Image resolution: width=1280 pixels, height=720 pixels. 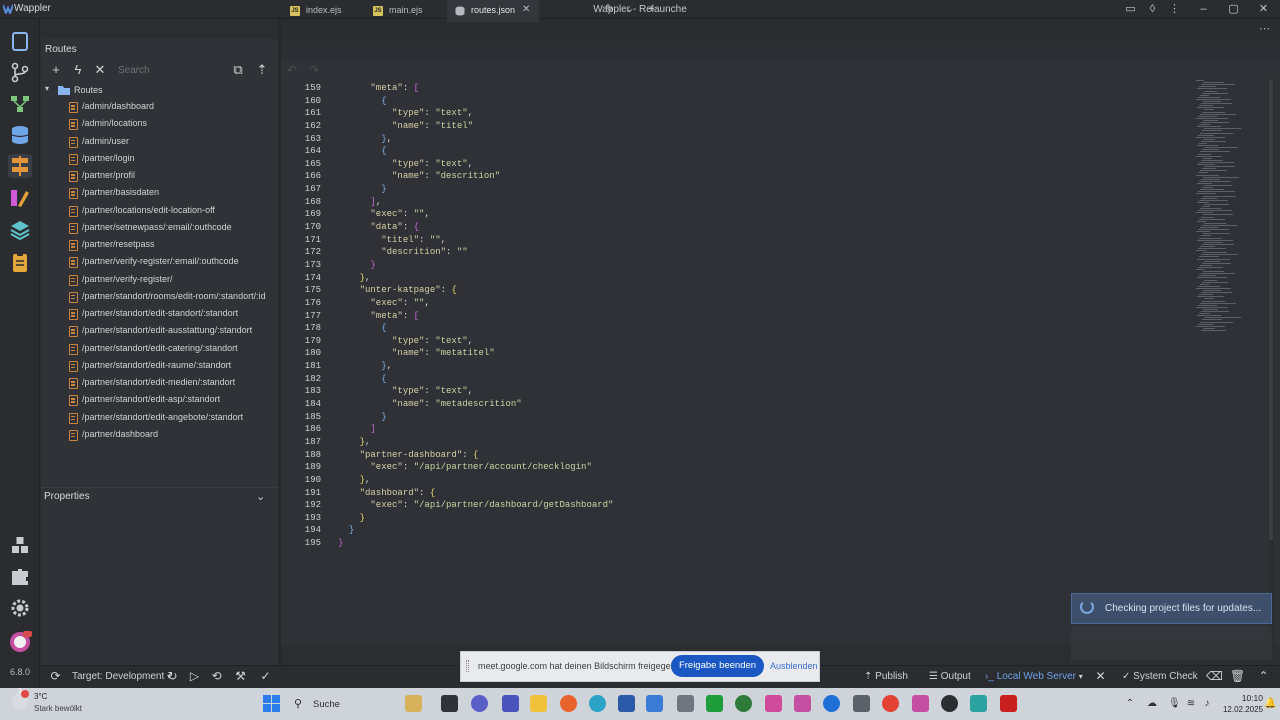 What do you see at coordinates (1232, 709) in the screenshot?
I see `clock-date: 12.02.2025` at bounding box center [1232, 709].